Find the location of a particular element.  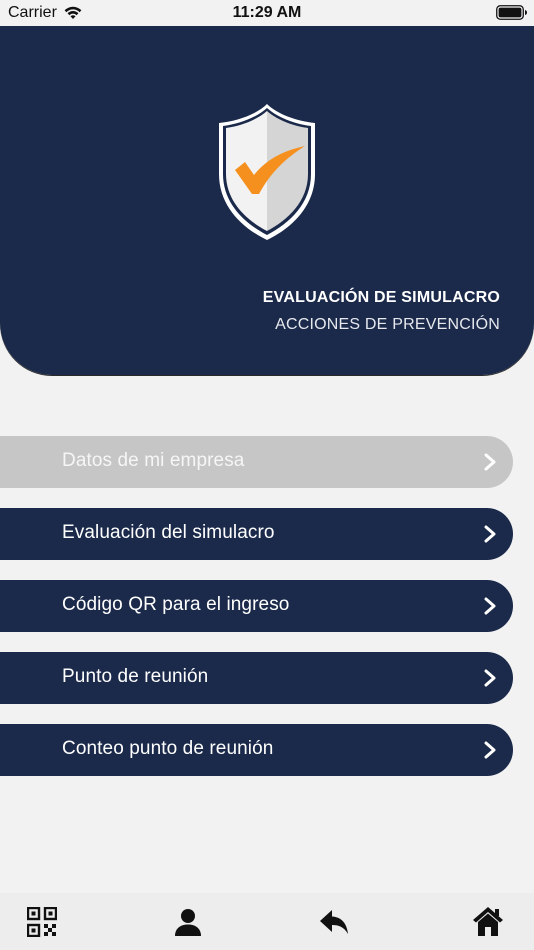

home-icon is located at coordinates (488, 921).